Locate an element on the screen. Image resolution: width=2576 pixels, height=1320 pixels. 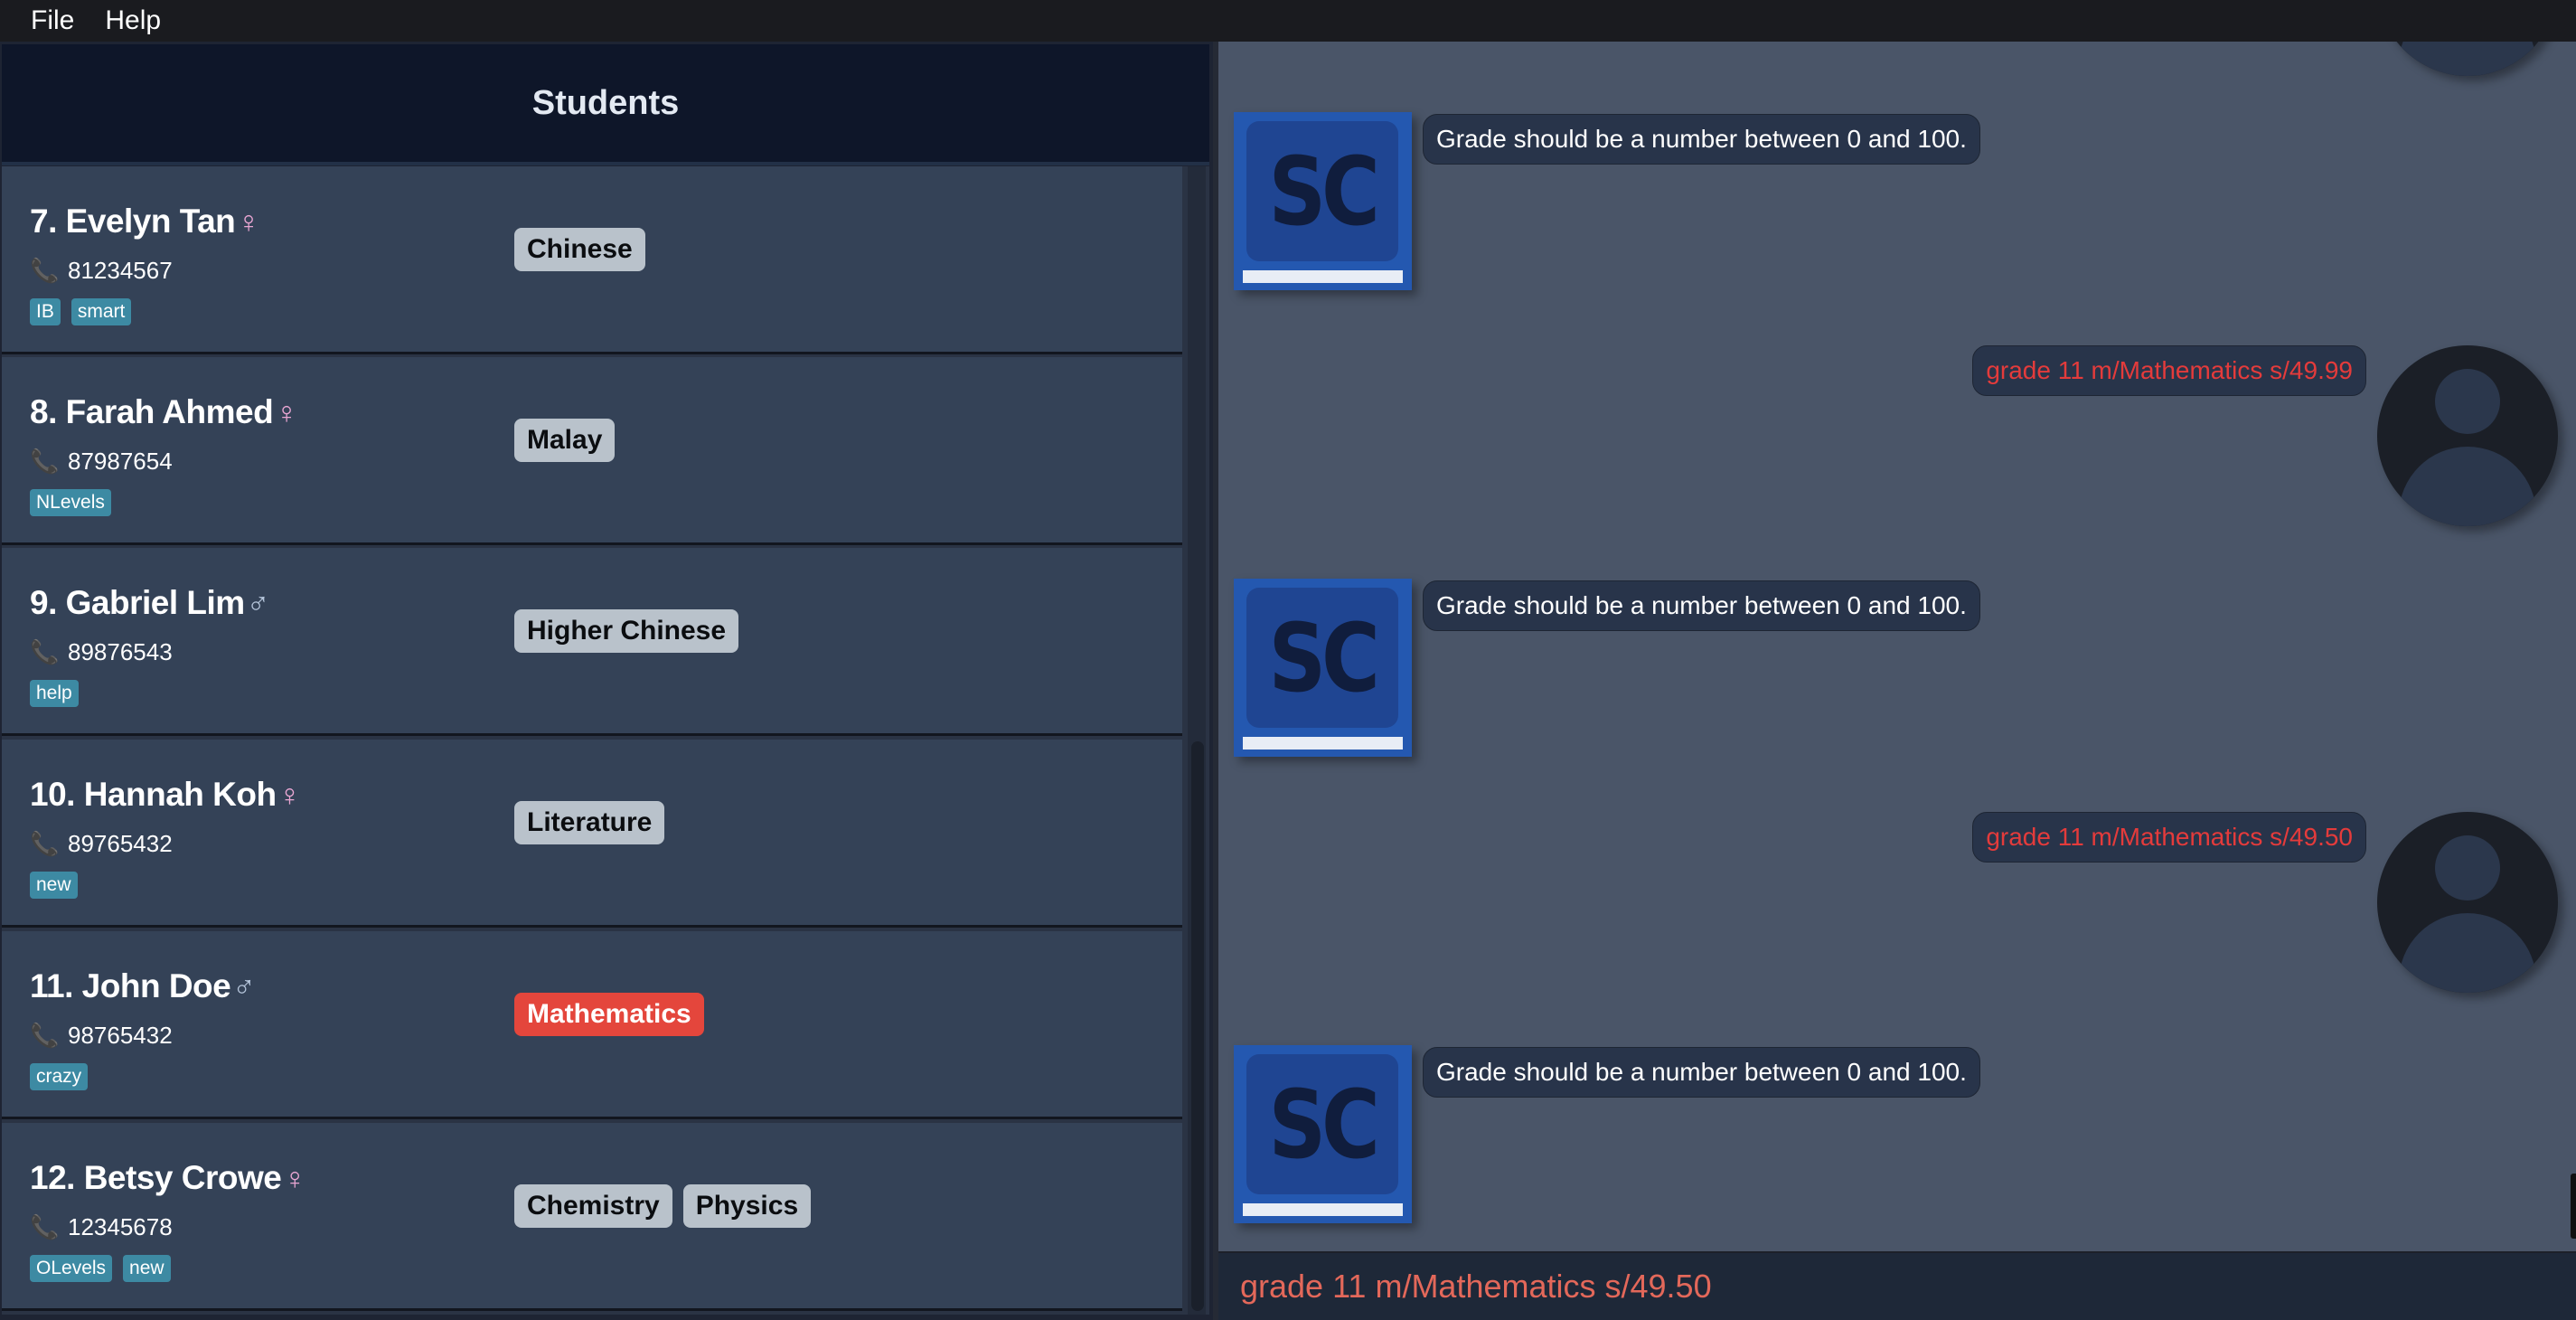
subject-chip: Higher Chinese is located at coordinates (626, 631).